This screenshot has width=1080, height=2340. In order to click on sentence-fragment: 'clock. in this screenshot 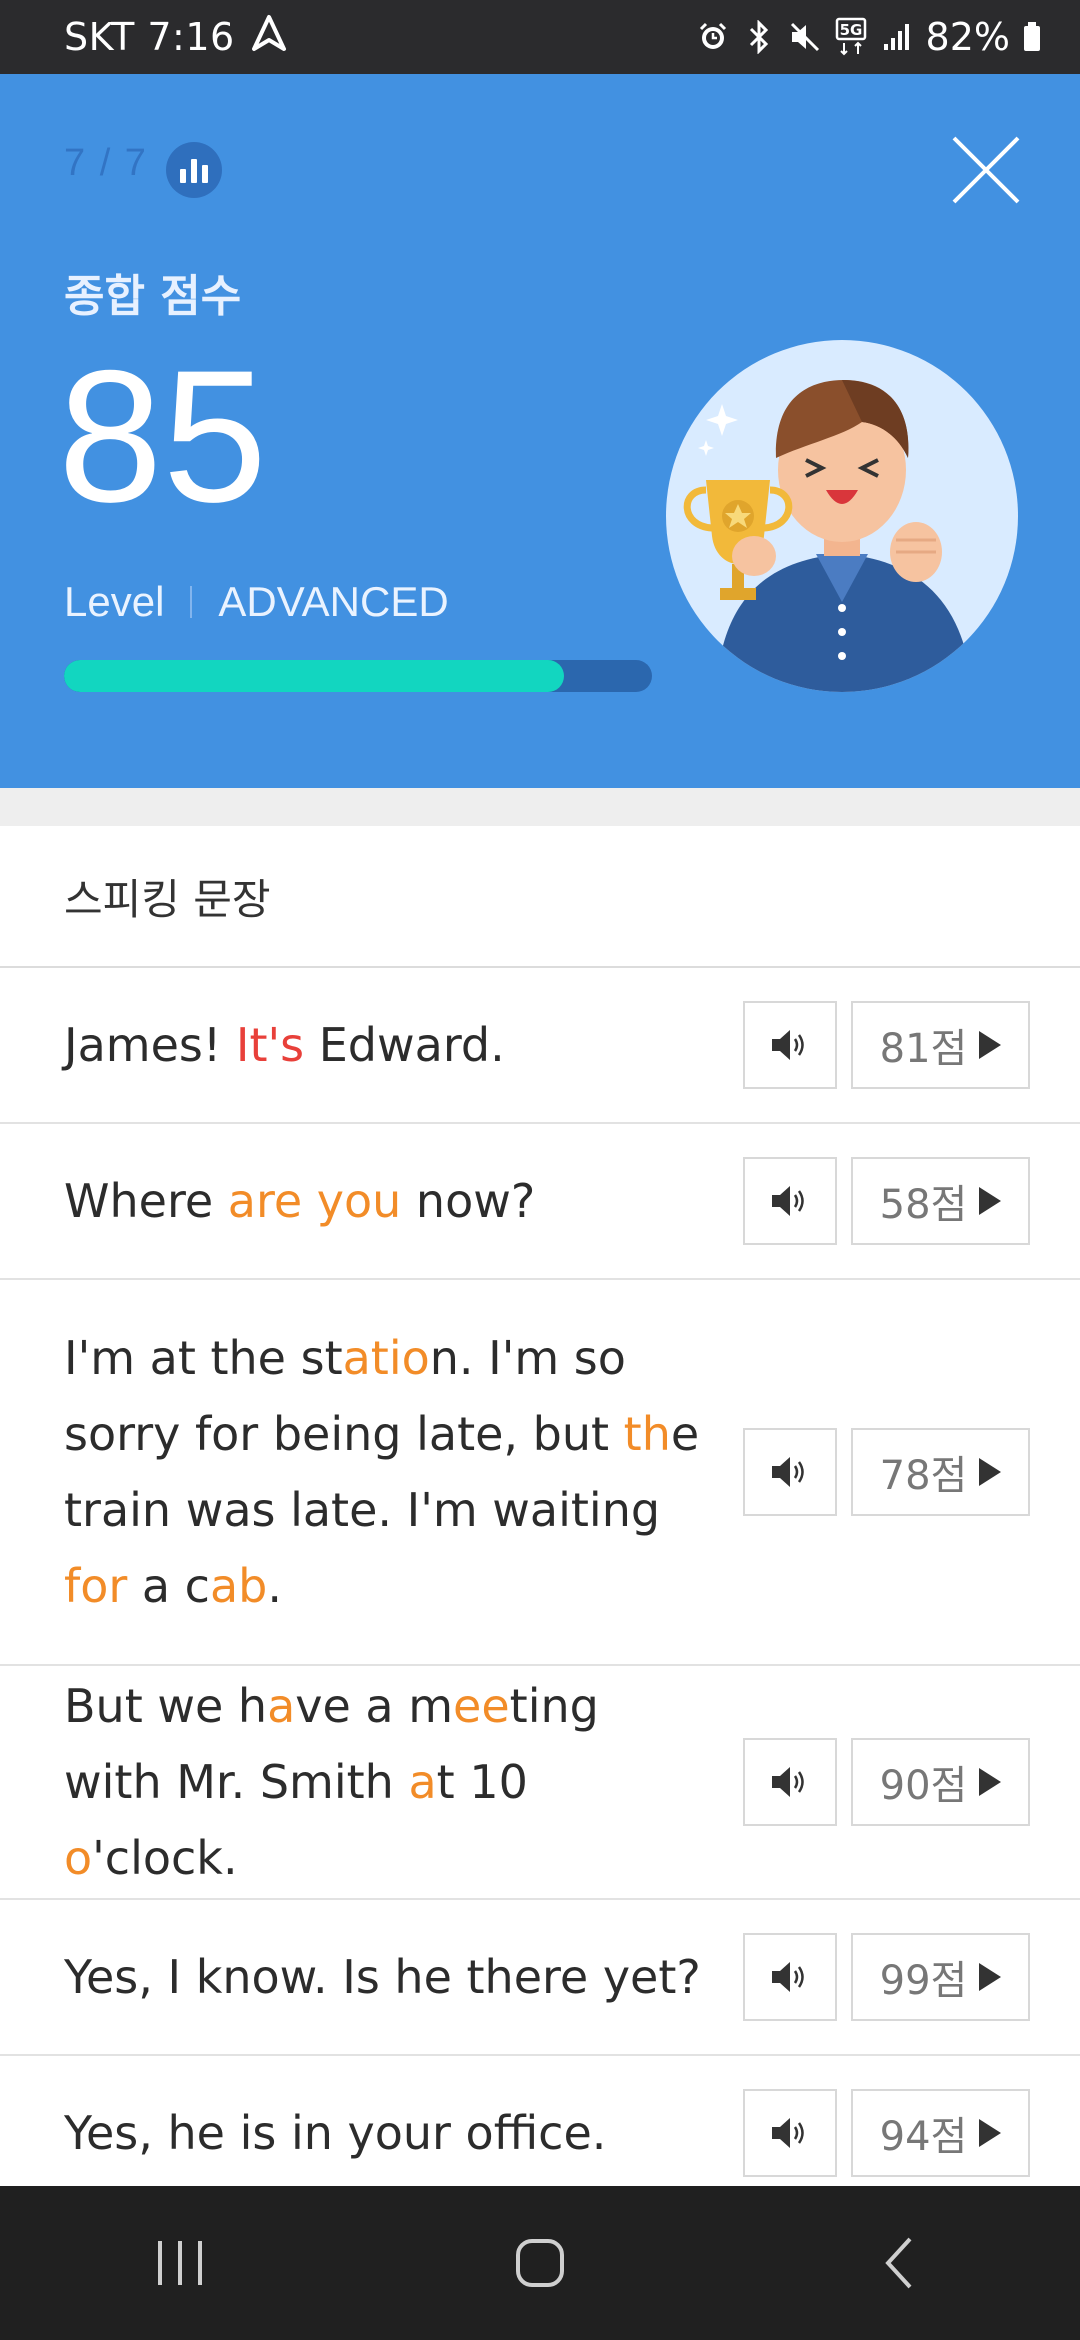, I will do `click(165, 1858)`.